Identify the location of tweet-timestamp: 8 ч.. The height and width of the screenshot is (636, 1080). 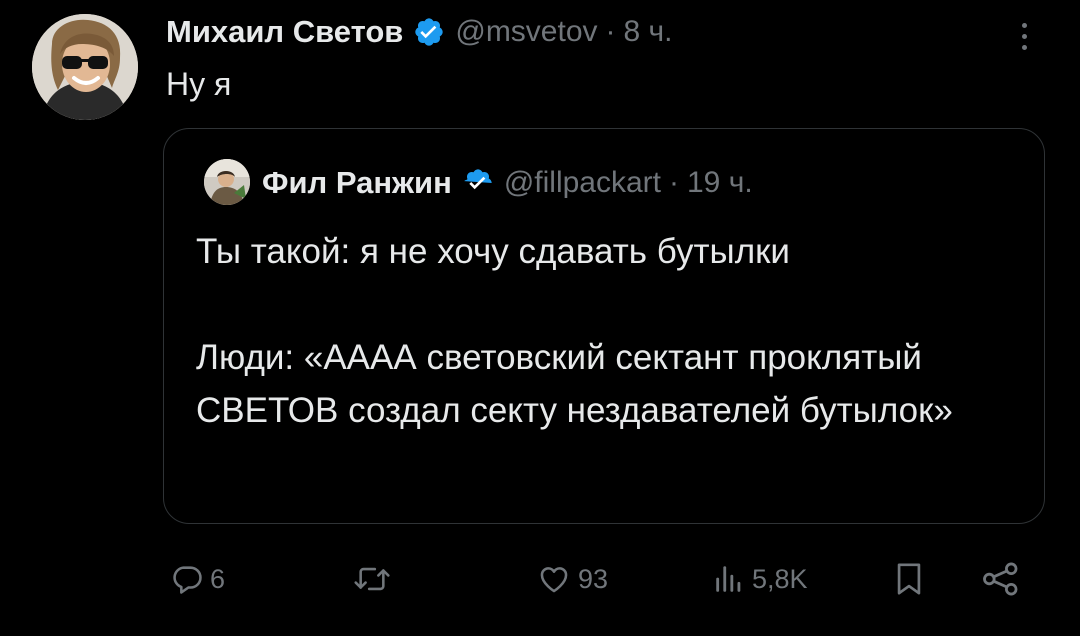
(648, 32).